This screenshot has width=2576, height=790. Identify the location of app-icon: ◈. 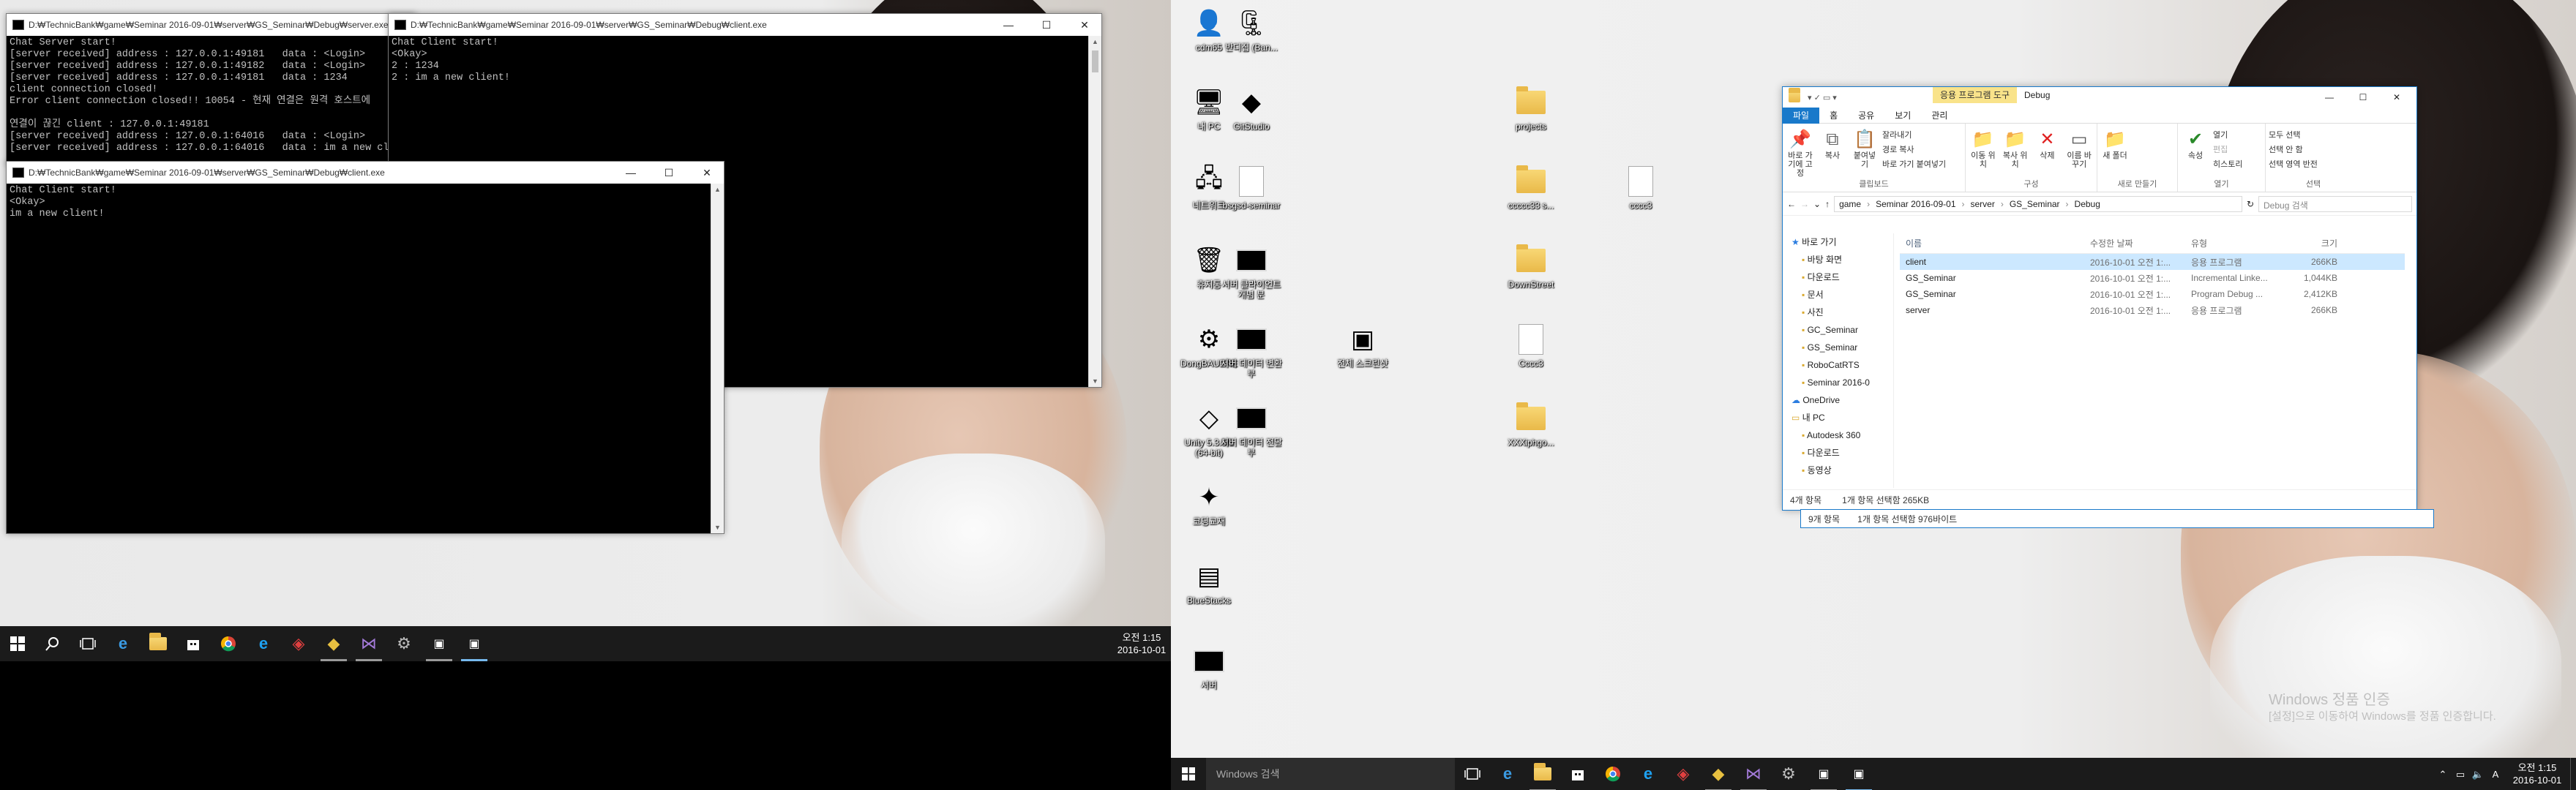
(1683, 773).